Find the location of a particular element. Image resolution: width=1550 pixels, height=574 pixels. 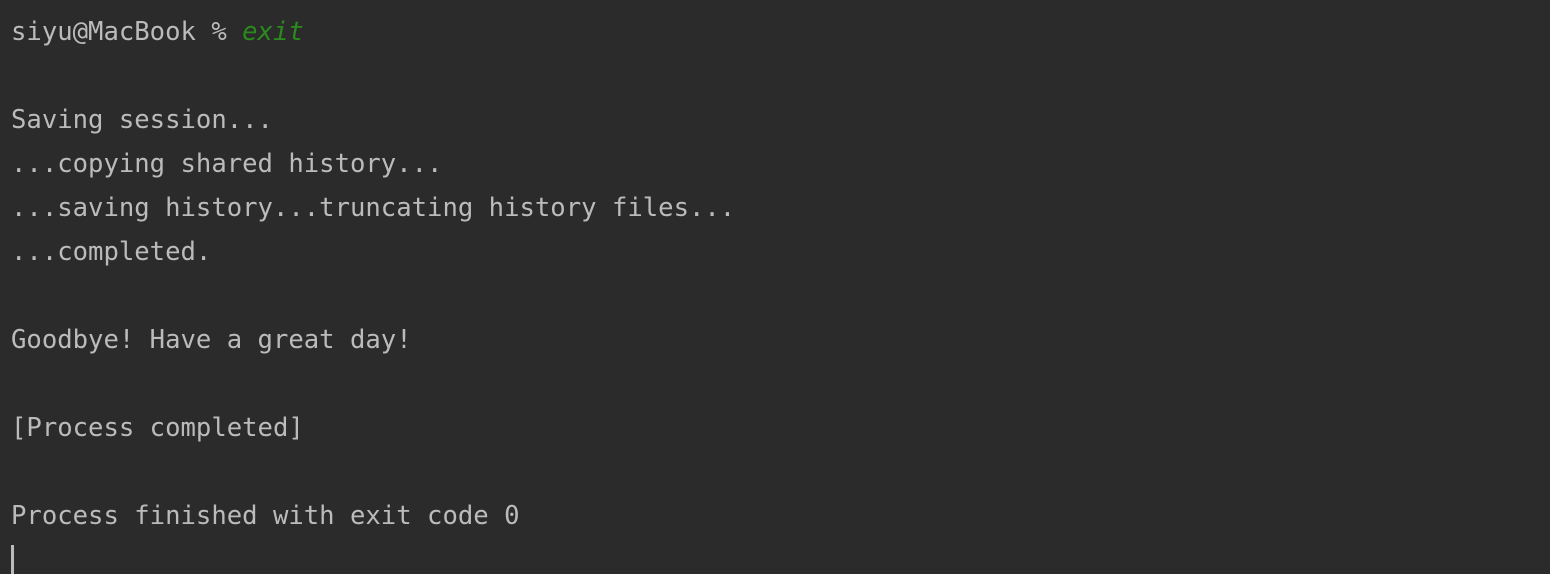

output-line-exit-code: Process finished with exit code 0 is located at coordinates (265, 516).